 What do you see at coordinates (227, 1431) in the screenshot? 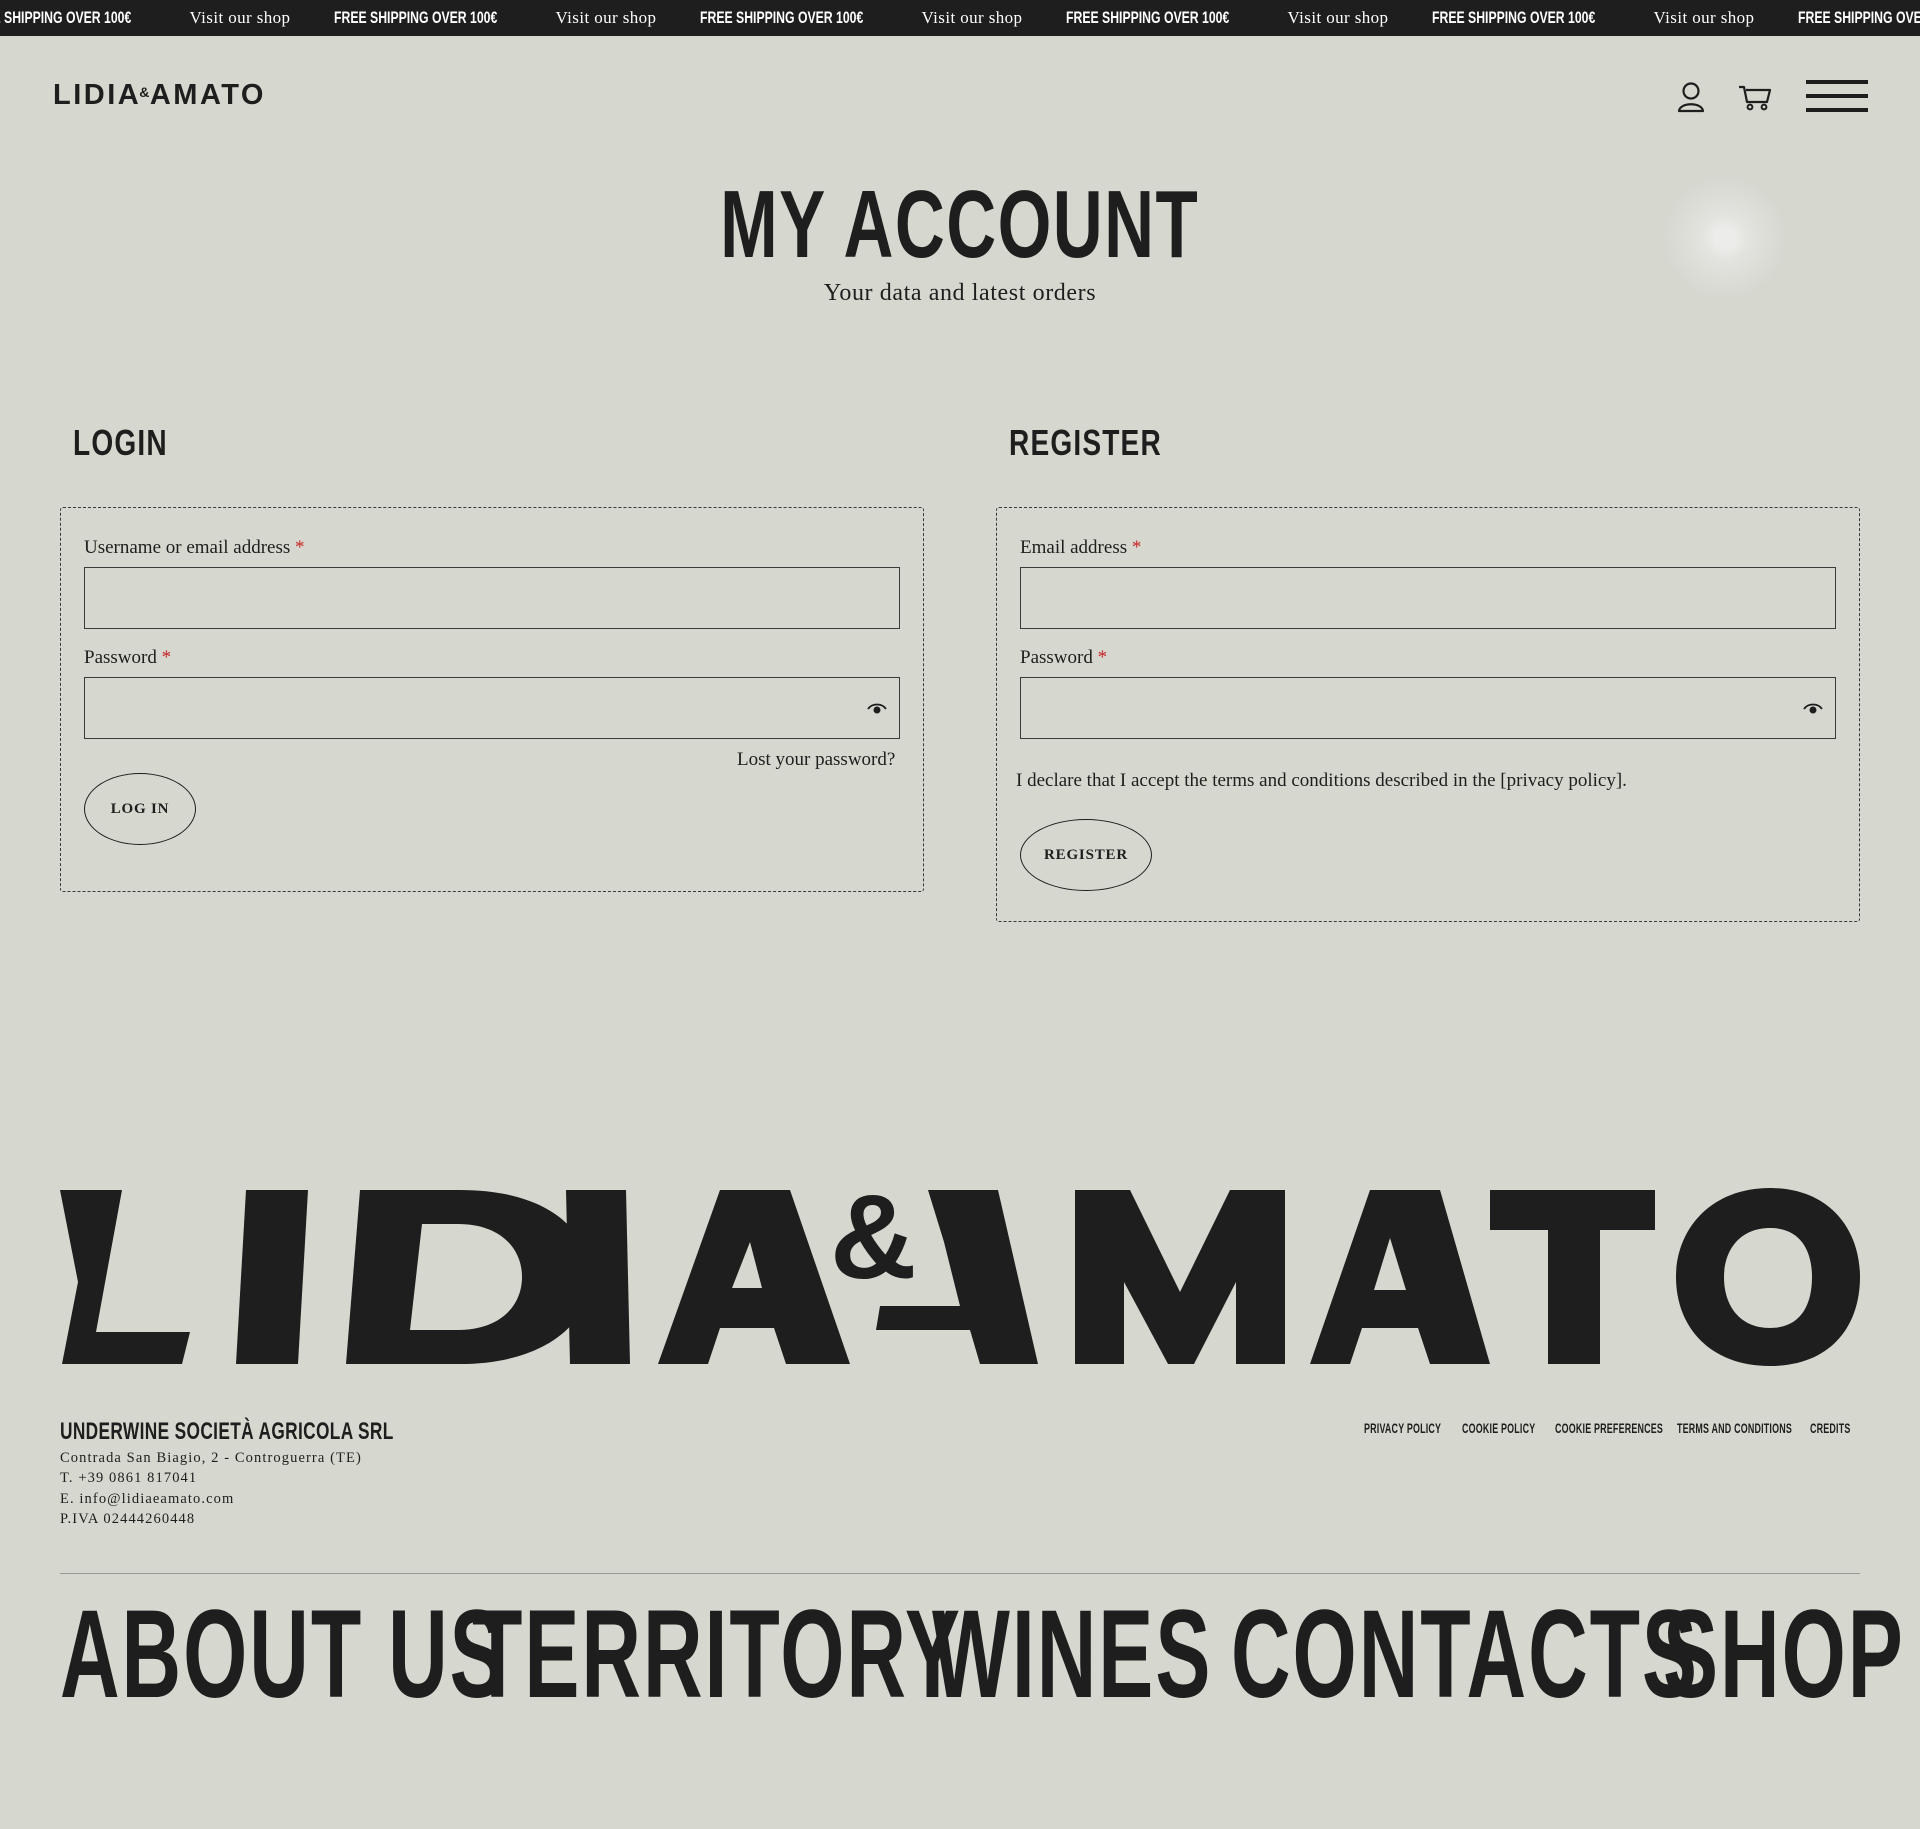
I see `company-name: UNDERWINE SOCIETÀ AGRICOLA SRL` at bounding box center [227, 1431].